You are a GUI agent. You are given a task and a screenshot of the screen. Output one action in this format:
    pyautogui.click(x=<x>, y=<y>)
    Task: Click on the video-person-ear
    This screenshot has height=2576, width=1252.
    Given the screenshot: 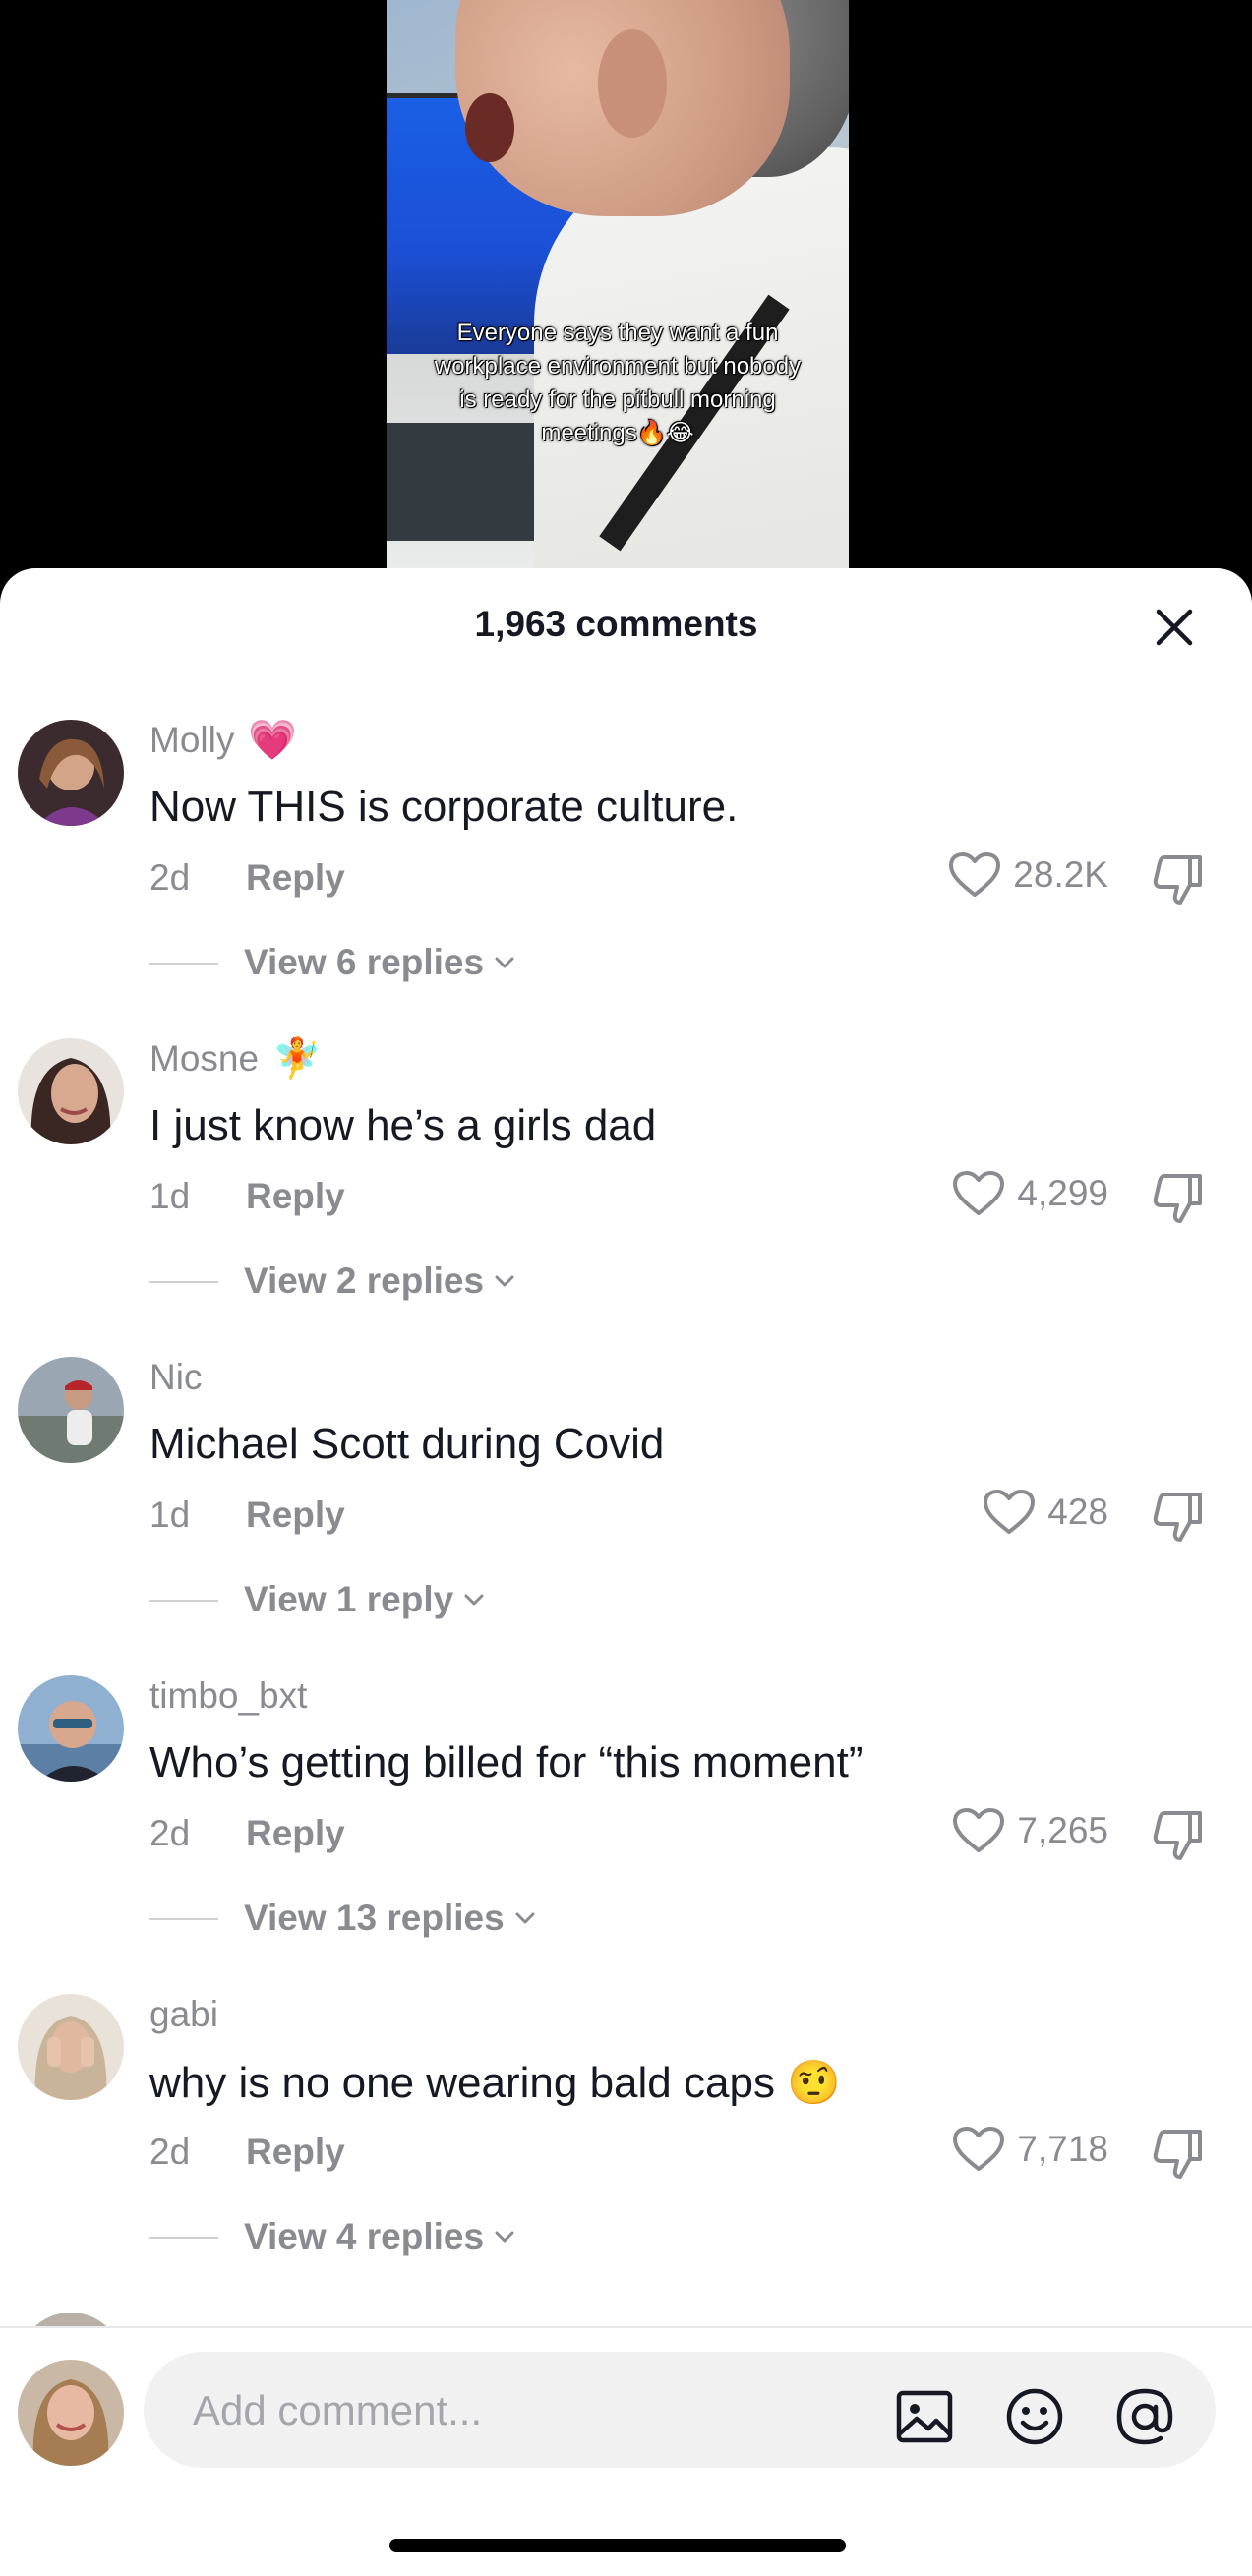 What is the action you would take?
    pyautogui.click(x=632, y=83)
    